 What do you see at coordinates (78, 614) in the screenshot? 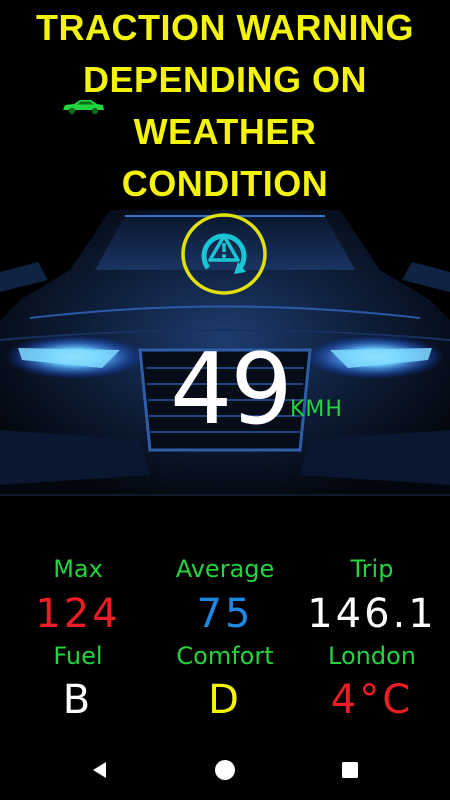
I see `max-value: 124` at bounding box center [78, 614].